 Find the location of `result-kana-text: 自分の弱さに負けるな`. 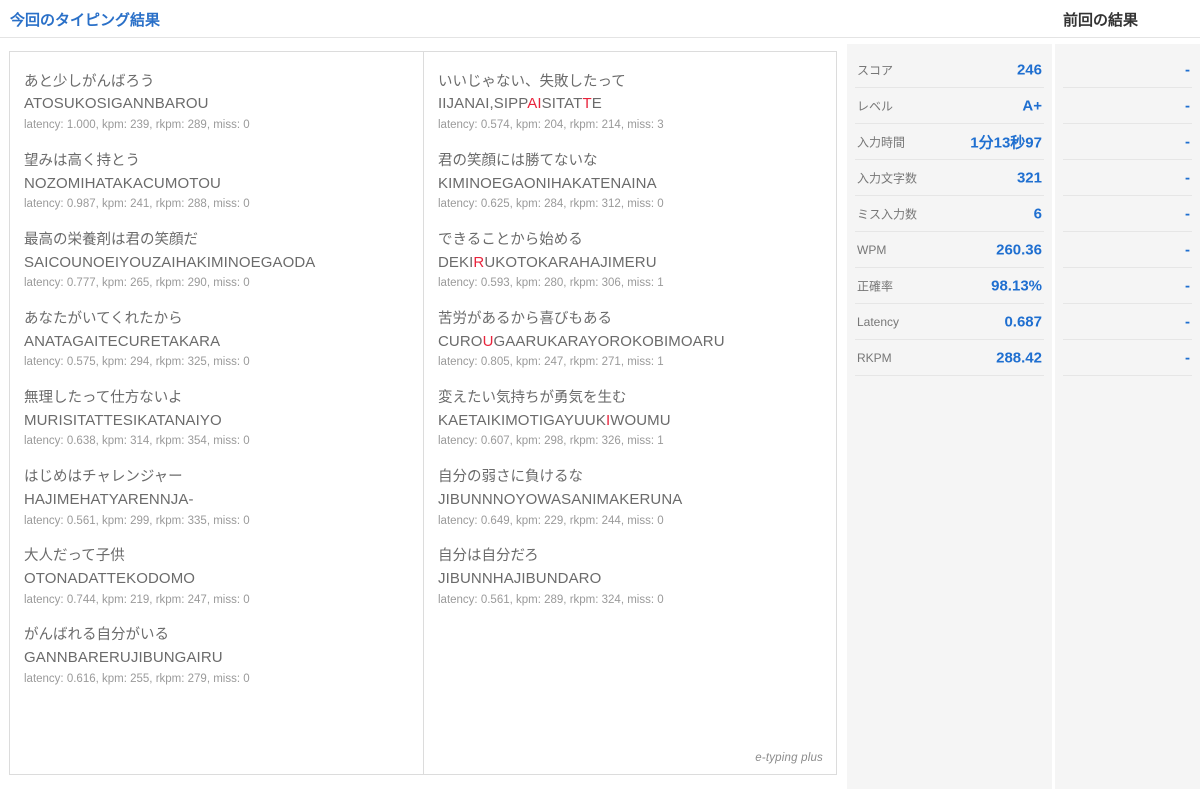

result-kana-text: 自分の弱さに負けるな is located at coordinates (510, 477).